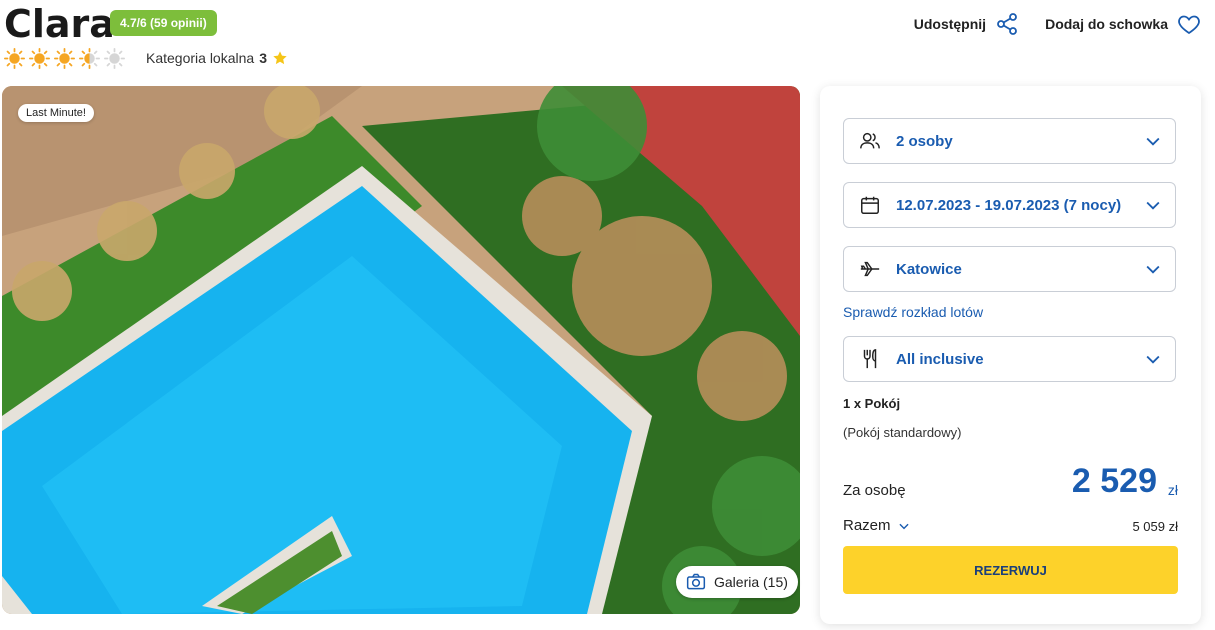  I want to click on last-minute-badge: Last Minute!, so click(56, 113).